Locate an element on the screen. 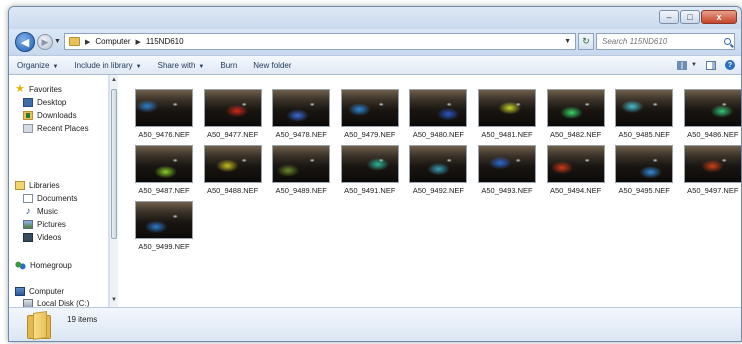 Image resolution: width=742 pixels, height=344 pixels. file-item: A50_9477.NEF is located at coordinates (233, 113).